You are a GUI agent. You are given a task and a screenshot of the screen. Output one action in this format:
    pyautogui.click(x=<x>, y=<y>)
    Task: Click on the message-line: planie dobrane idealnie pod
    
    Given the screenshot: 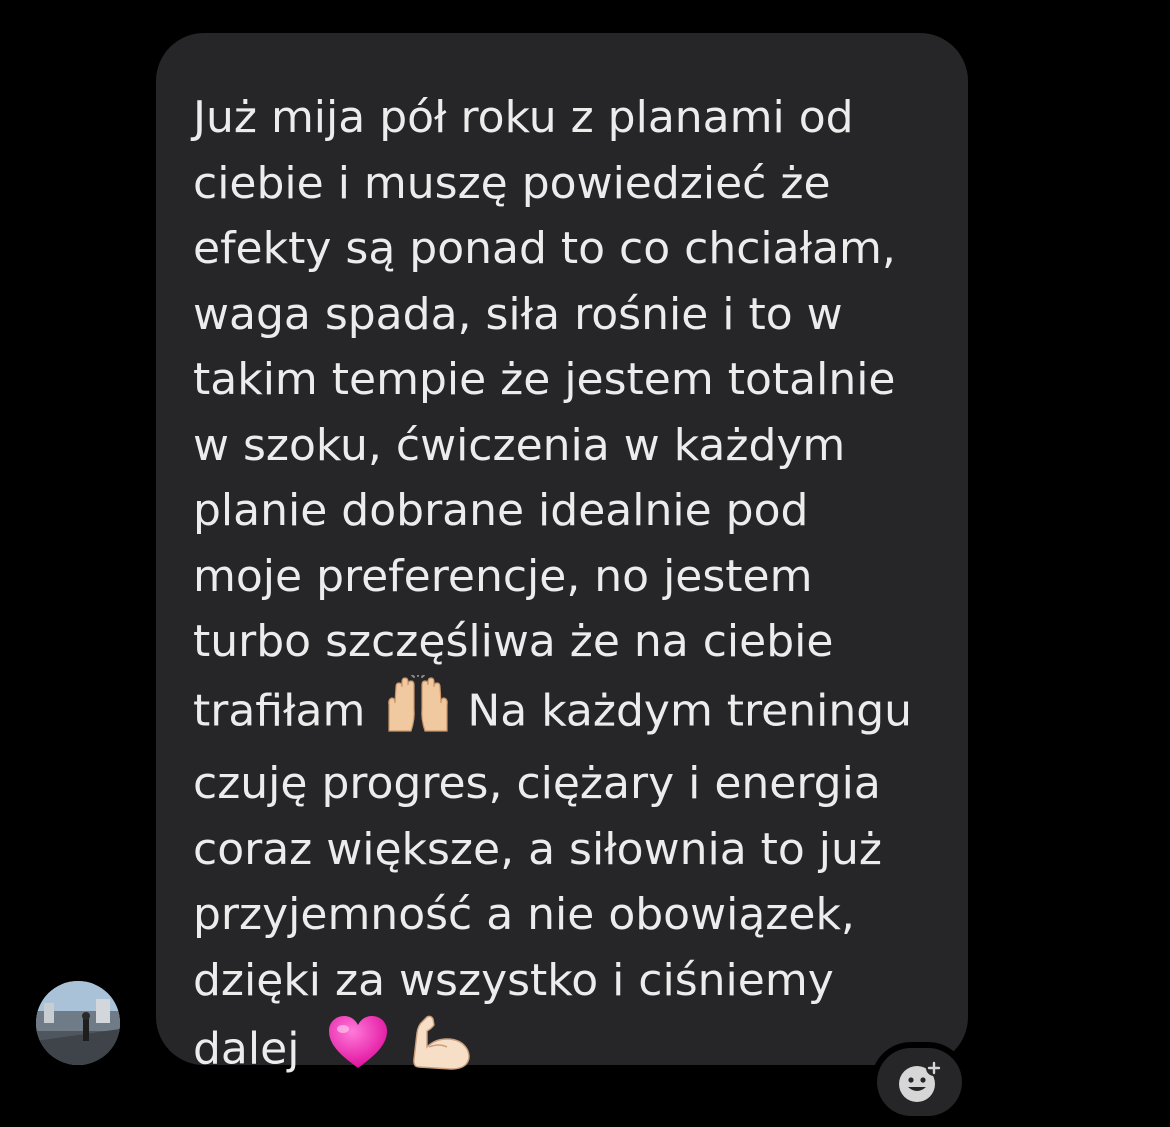 What is the action you would take?
    pyautogui.click(x=501, y=510)
    